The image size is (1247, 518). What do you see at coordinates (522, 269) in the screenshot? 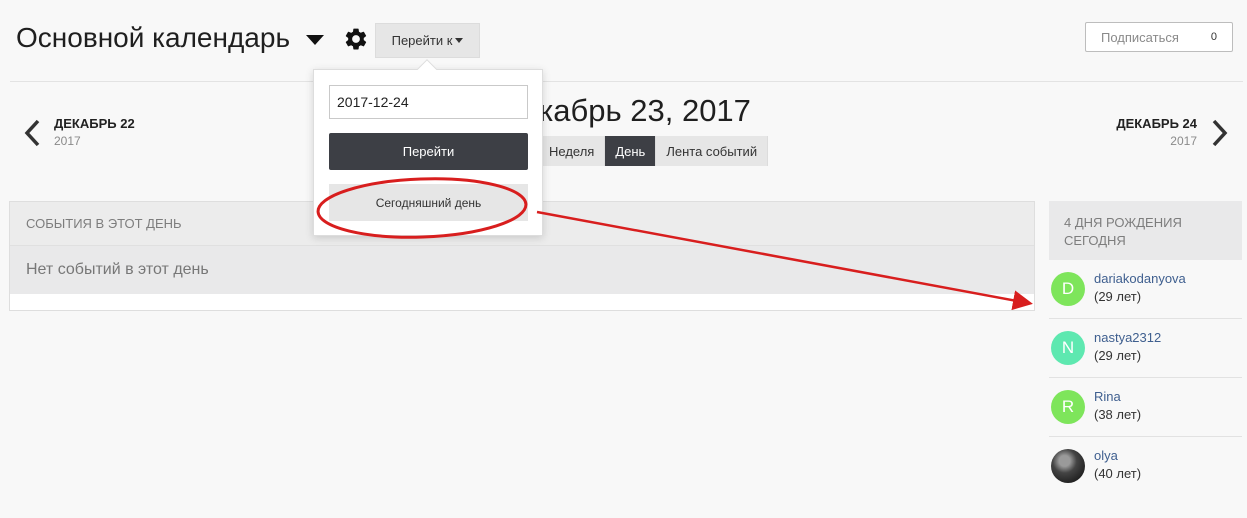
I see `events-empty-text: Нет событий в этот день` at bounding box center [522, 269].